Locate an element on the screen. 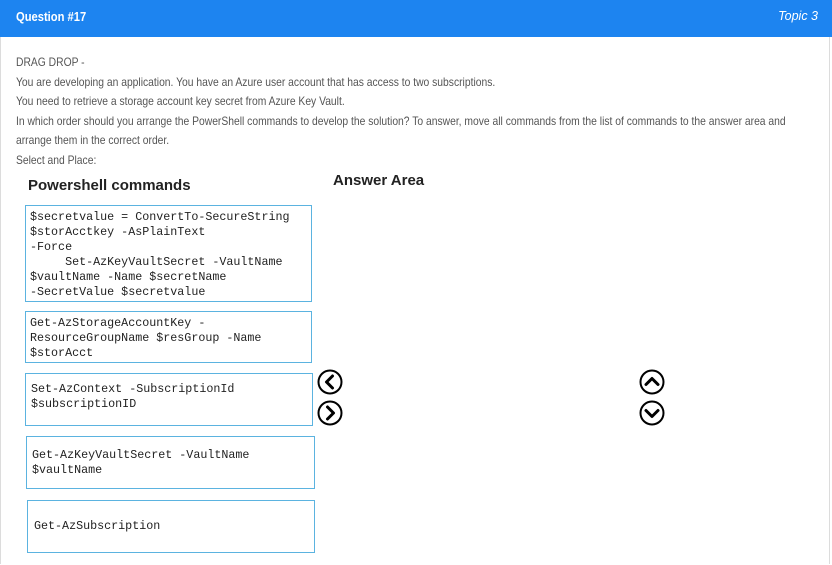 This screenshot has height=565, width=832. question-line: Select and Place: is located at coordinates (56, 159).